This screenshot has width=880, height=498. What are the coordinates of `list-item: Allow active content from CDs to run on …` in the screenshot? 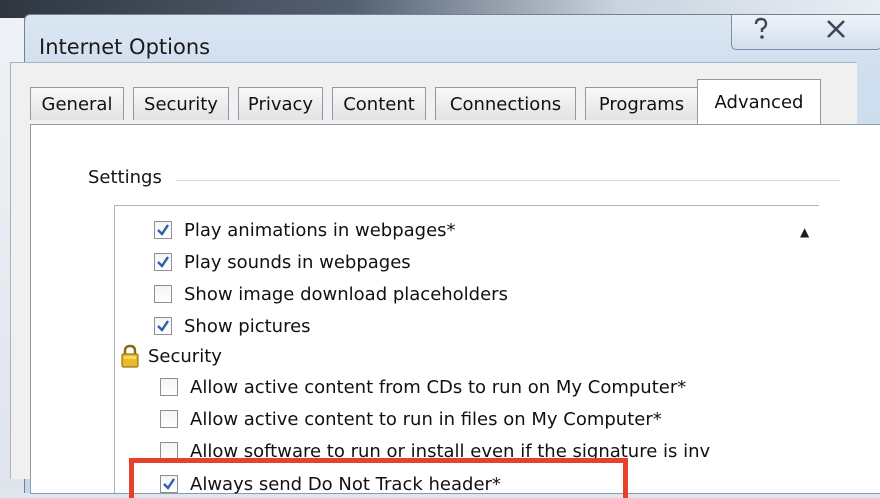 It's located at (423, 387).